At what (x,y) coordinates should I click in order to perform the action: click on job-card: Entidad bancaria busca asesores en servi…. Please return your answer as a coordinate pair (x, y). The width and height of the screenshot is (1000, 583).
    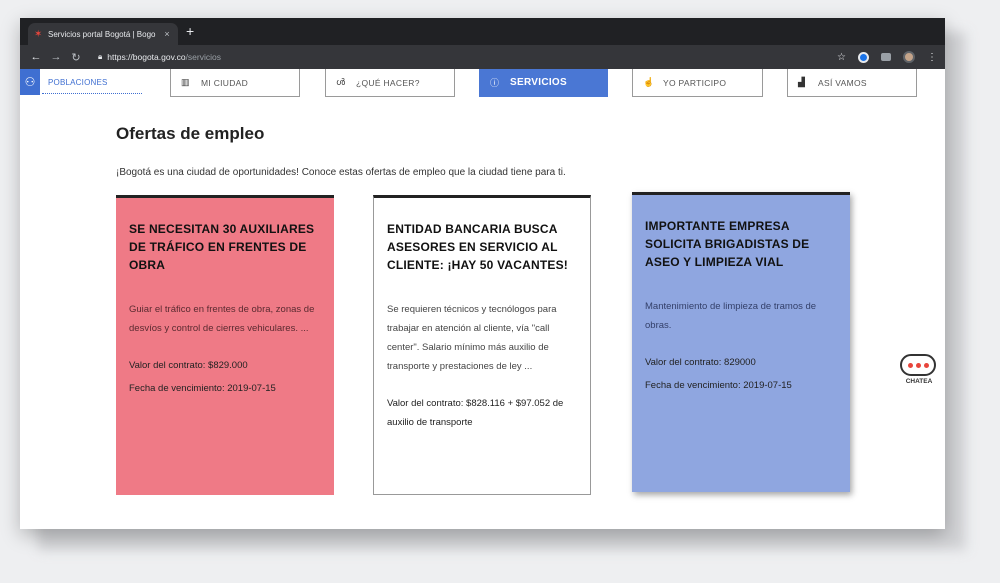
    Looking at the image, I should click on (482, 345).